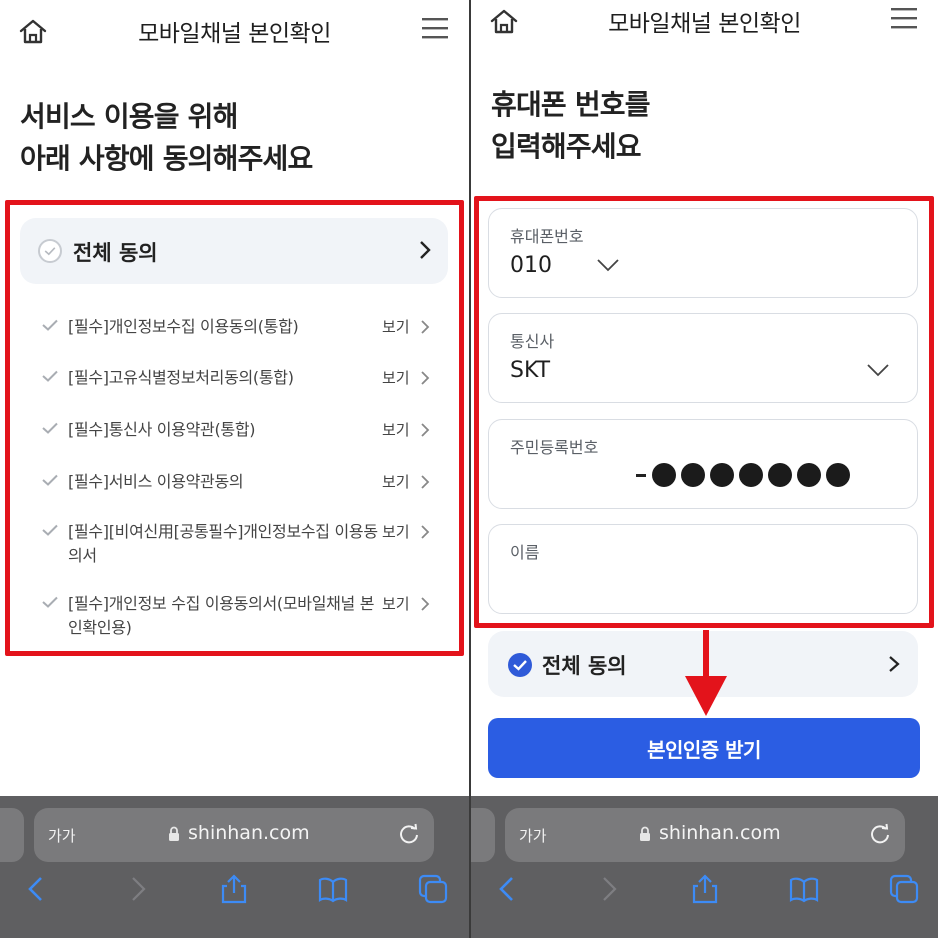 The height and width of the screenshot is (938, 938). I want to click on rrn-masked-input, so click(745, 475).